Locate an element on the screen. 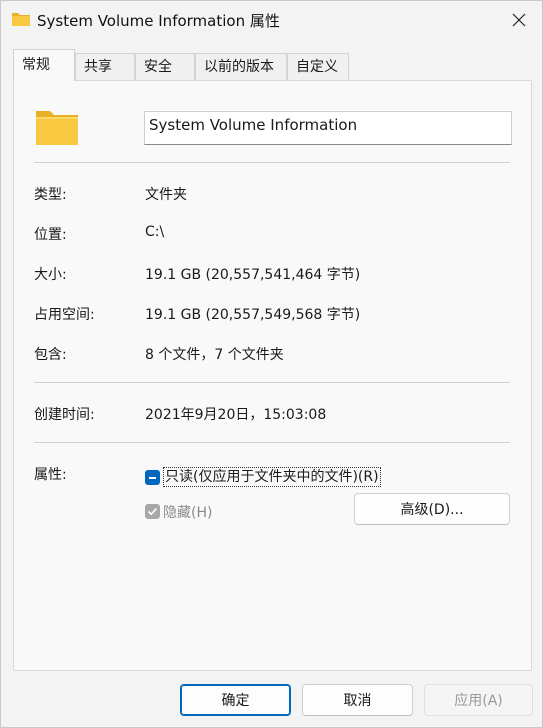 Image resolution: width=543 pixels, height=728 pixels. type-label: 类型: is located at coordinates (50, 195).